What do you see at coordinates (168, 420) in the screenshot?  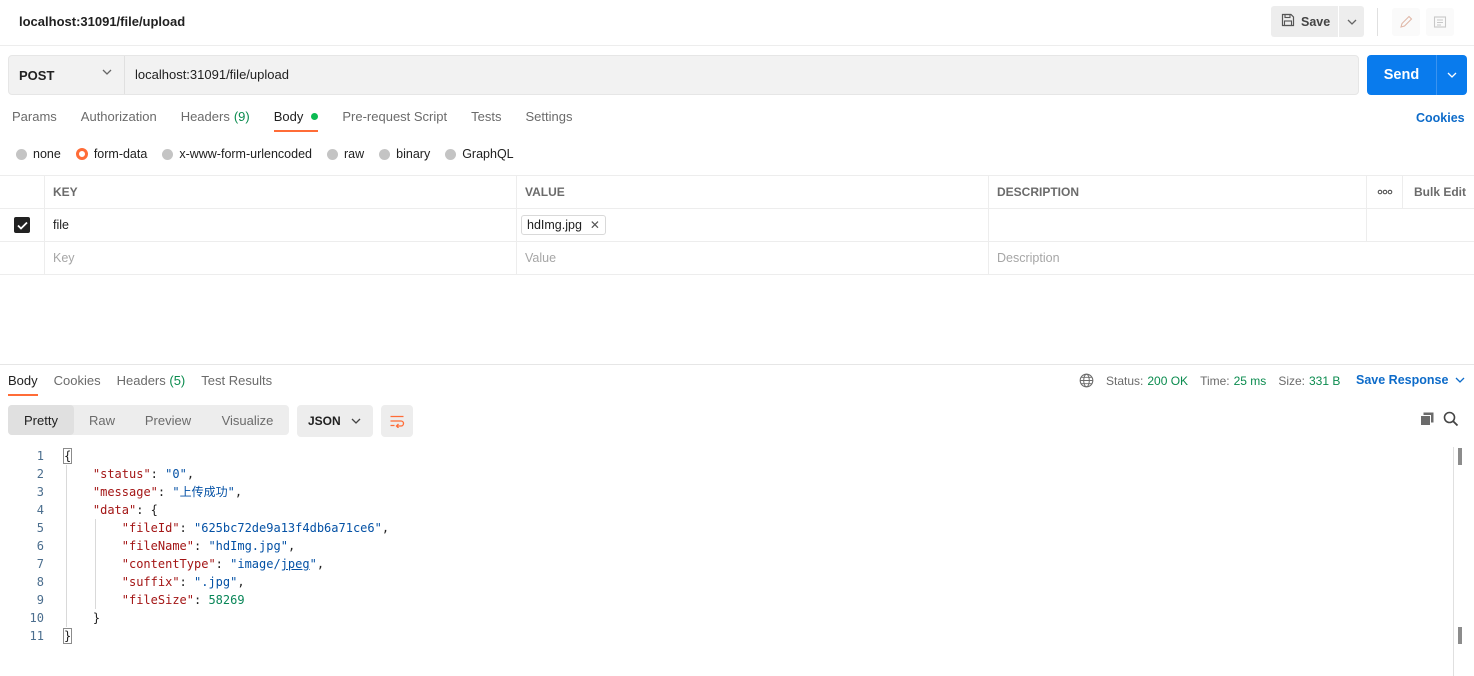 I see `format-preview: Preview` at bounding box center [168, 420].